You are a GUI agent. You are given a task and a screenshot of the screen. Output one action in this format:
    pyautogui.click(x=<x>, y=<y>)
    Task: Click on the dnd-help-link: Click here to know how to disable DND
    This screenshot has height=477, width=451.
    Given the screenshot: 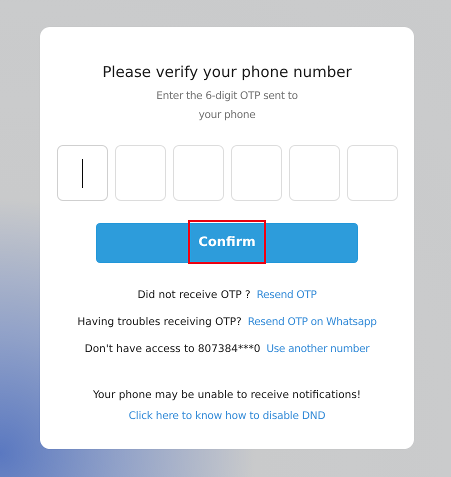 What is the action you would take?
    pyautogui.click(x=227, y=416)
    